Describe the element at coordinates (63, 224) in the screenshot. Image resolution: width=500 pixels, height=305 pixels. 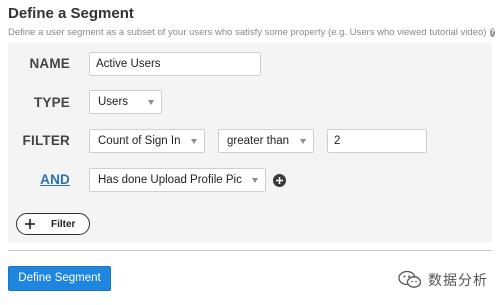
I see `add-filter-label: Filter` at that location.